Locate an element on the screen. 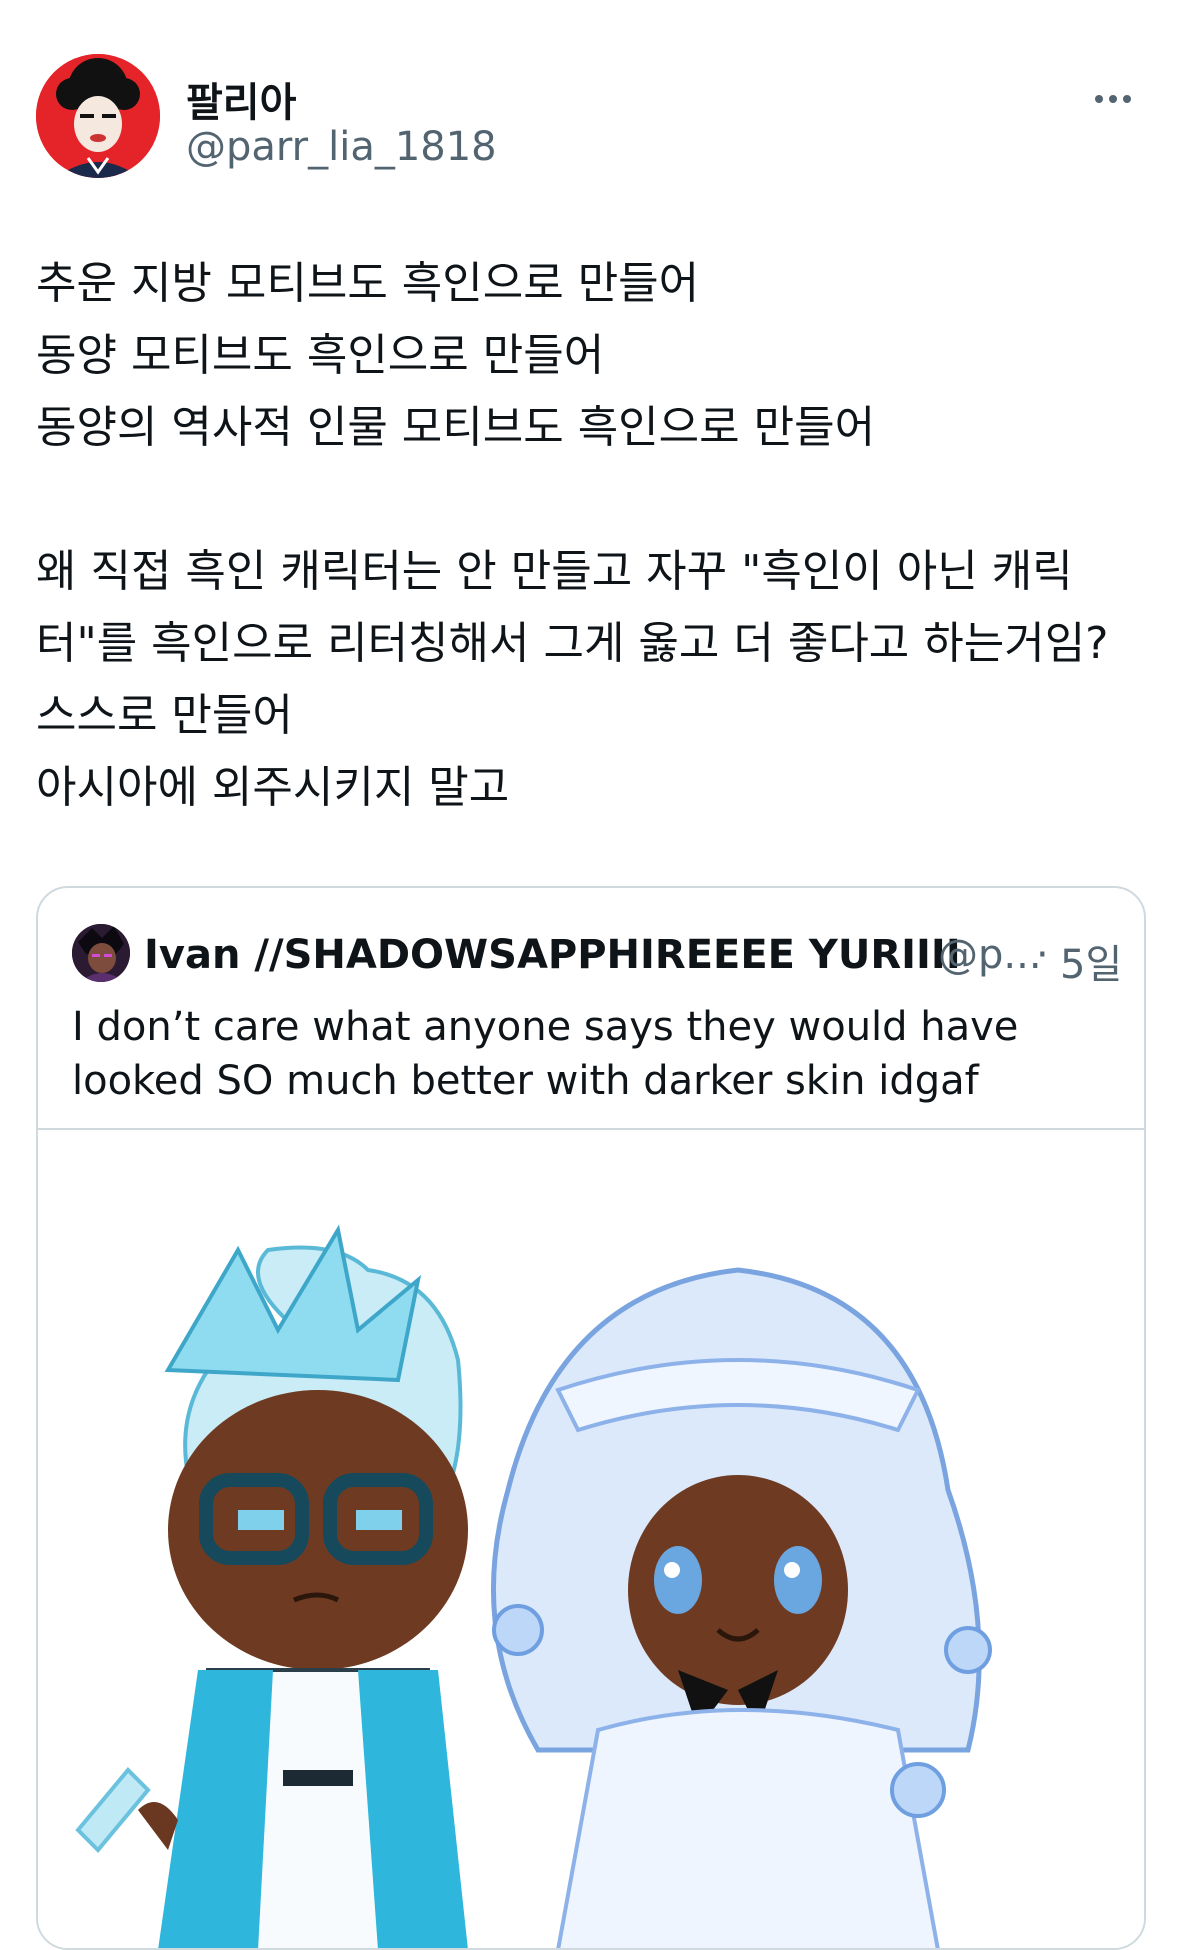 Image resolution: width=1179 pixels, height=1950 pixels. tweet-line: 동양 모티브도 흑인으로 만들어 is located at coordinates (320, 355).